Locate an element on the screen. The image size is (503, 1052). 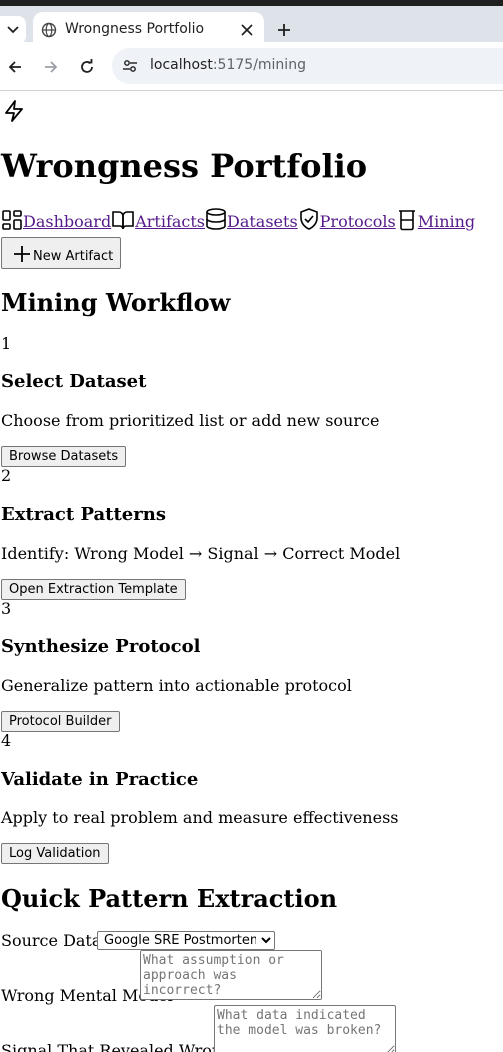
url-path: :5175/mining is located at coordinates (259, 65).